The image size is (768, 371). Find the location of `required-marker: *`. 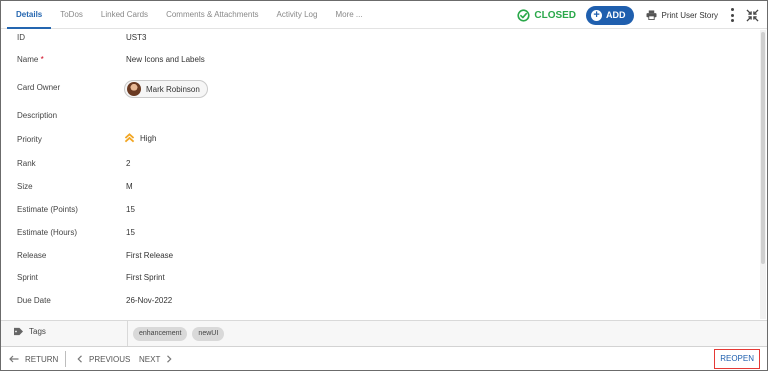

required-marker: * is located at coordinates (42, 59).